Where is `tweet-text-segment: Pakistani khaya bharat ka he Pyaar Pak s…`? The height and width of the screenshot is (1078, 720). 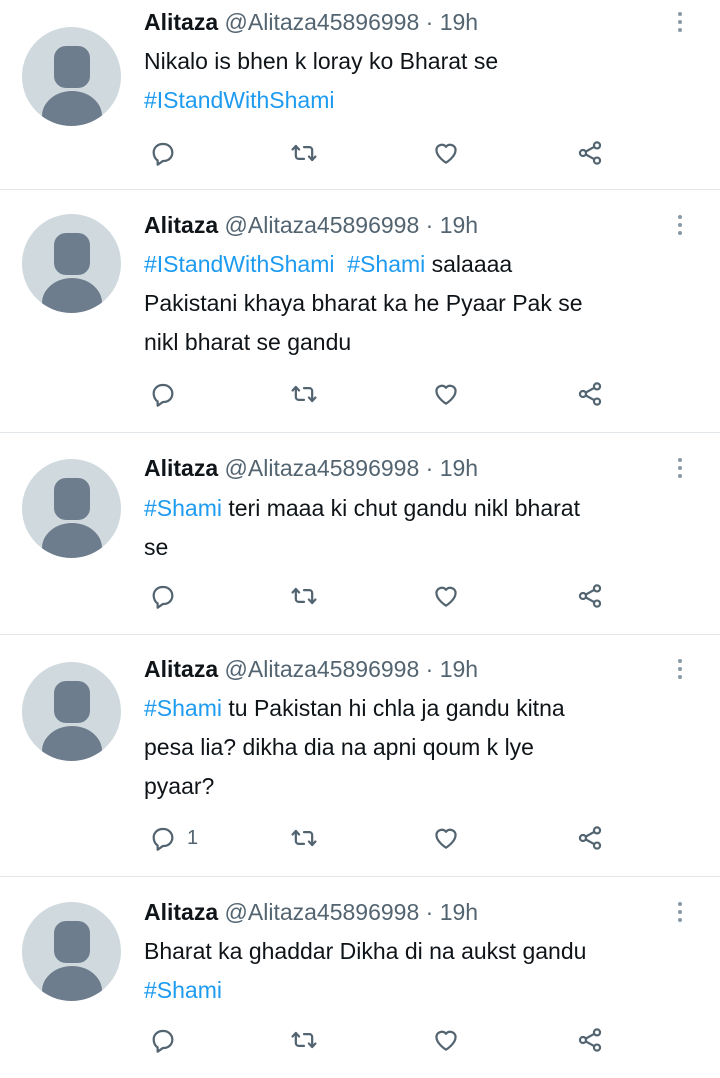 tweet-text-segment: Pakistani khaya bharat ka he Pyaar Pak s… is located at coordinates (363, 303).